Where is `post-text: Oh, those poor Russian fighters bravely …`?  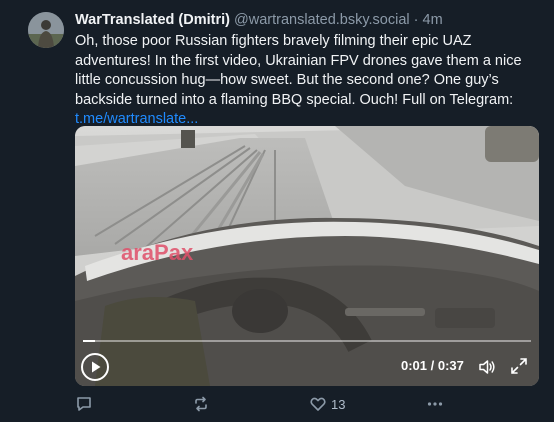 post-text: Oh, those poor Russian fighters bravely … is located at coordinates (298, 70).